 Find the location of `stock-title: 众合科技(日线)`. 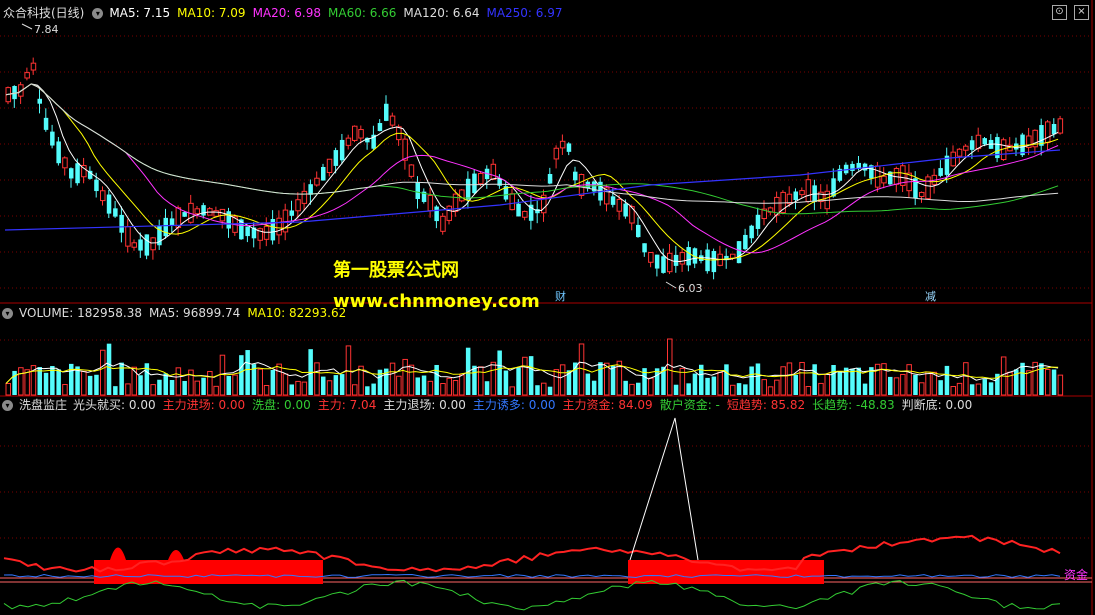

stock-title: 众合科技(日线) is located at coordinates (44, 13).